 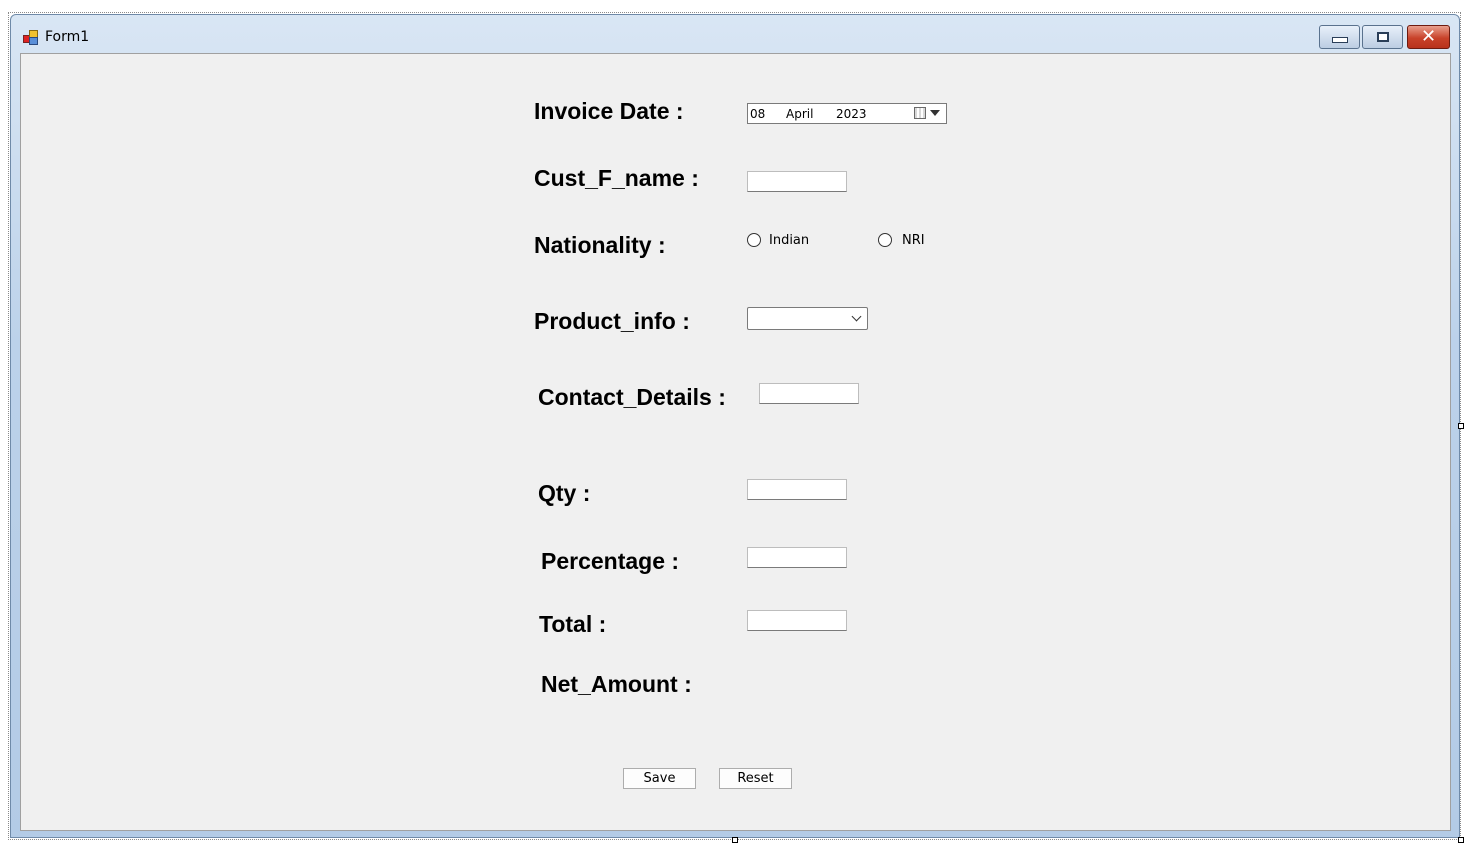 What do you see at coordinates (851, 114) in the screenshot?
I see `date-year: 2023` at bounding box center [851, 114].